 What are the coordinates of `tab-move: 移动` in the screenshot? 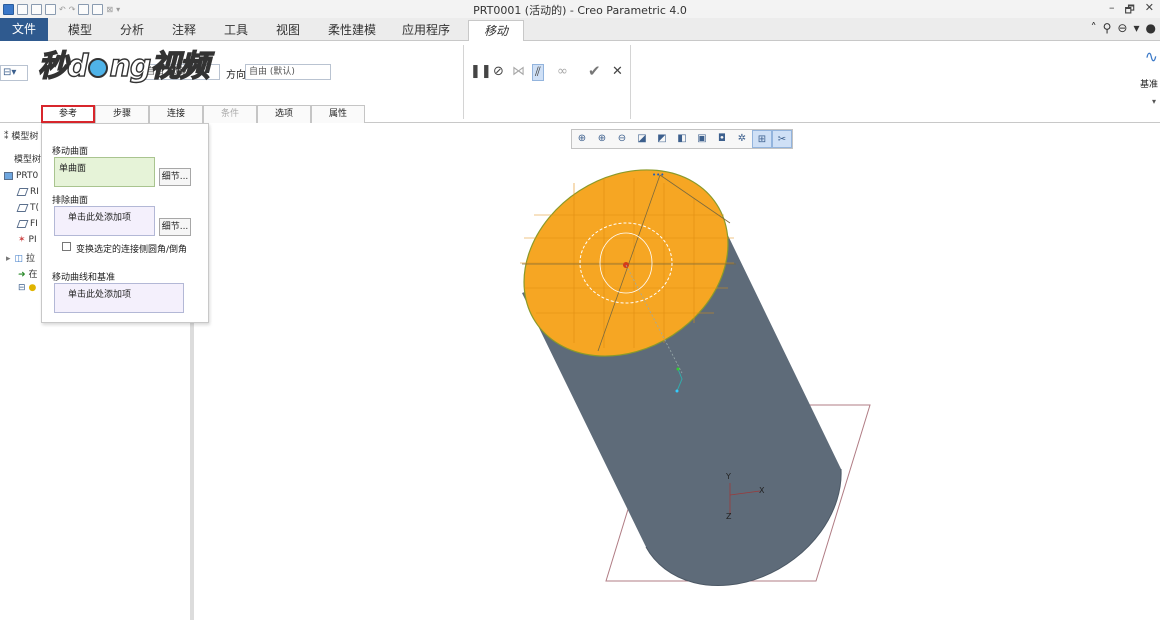 It's located at (496, 31).